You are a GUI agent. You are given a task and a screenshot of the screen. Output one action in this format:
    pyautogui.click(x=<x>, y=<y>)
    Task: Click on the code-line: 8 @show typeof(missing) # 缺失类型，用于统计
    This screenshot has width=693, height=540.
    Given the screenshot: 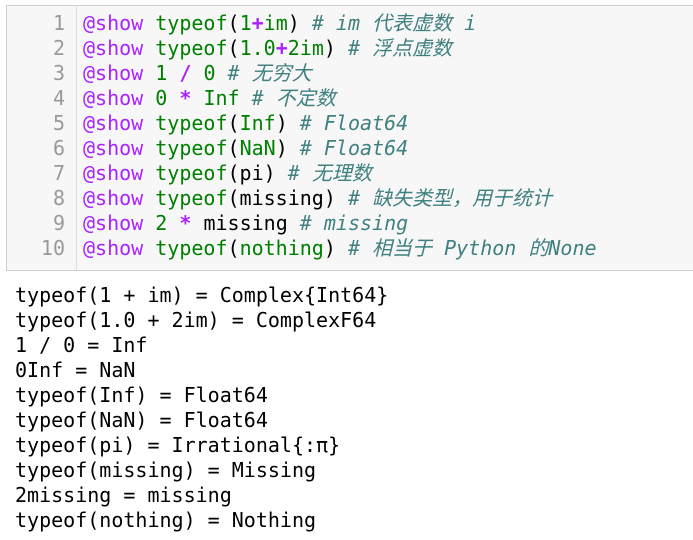 What is the action you would take?
    pyautogui.click(x=350, y=198)
    